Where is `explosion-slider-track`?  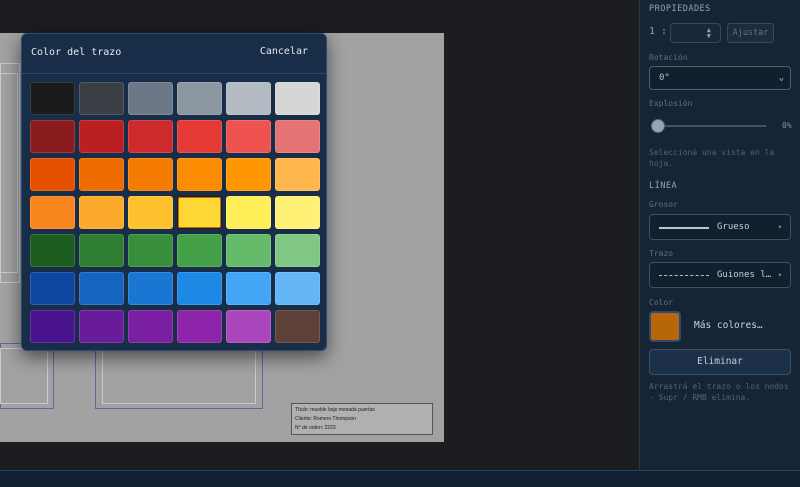 explosion-slider-track is located at coordinates (711, 126).